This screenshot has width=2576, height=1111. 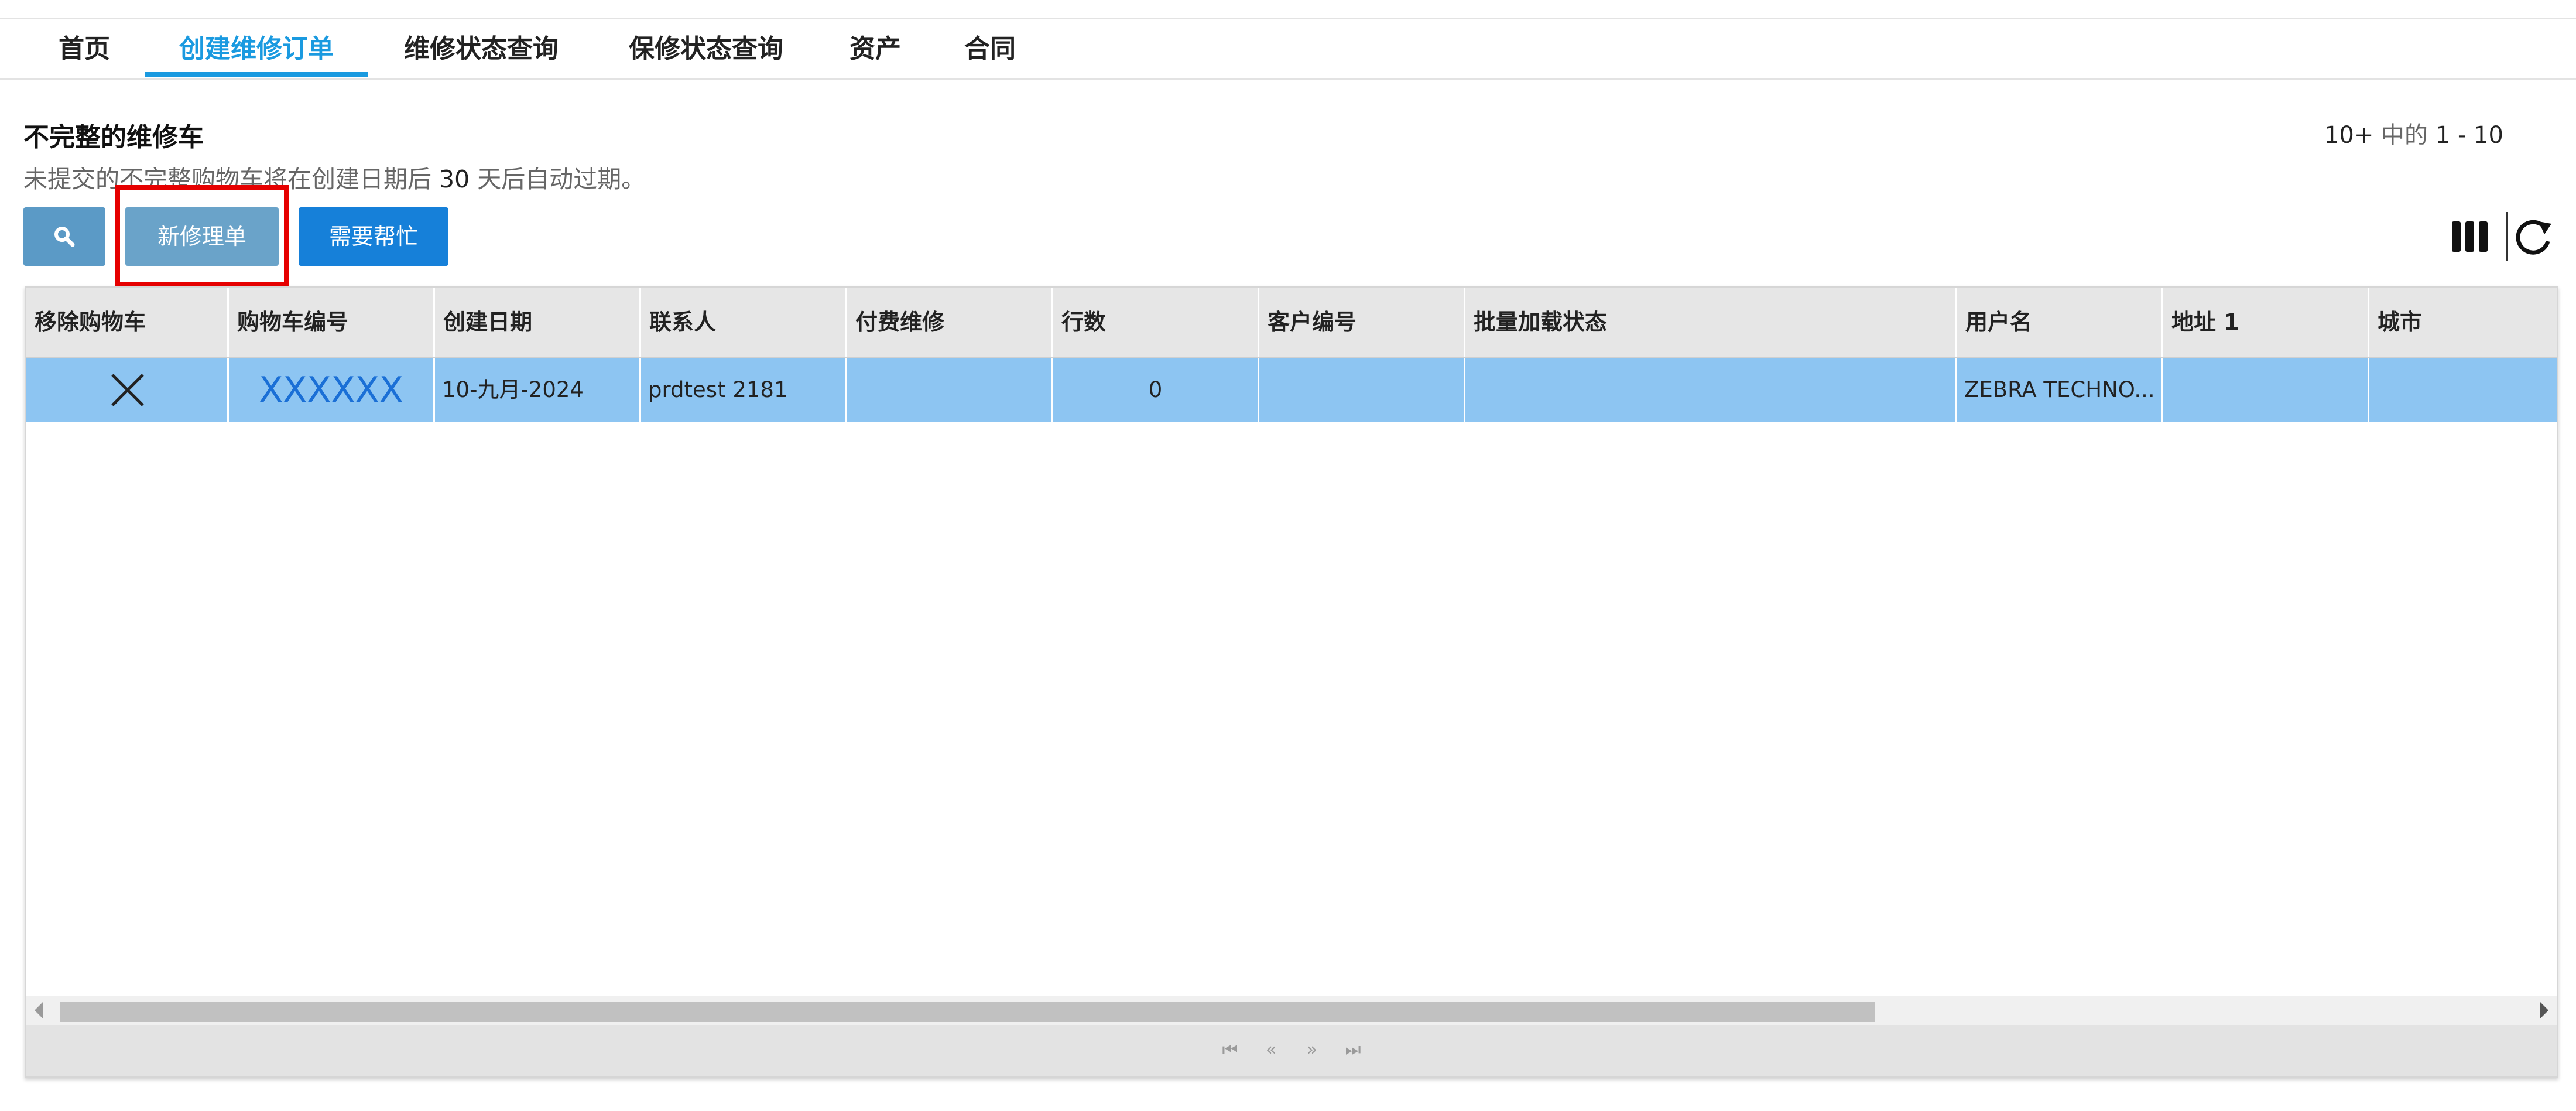 What do you see at coordinates (2507, 237) in the screenshot?
I see `toolbar-divider` at bounding box center [2507, 237].